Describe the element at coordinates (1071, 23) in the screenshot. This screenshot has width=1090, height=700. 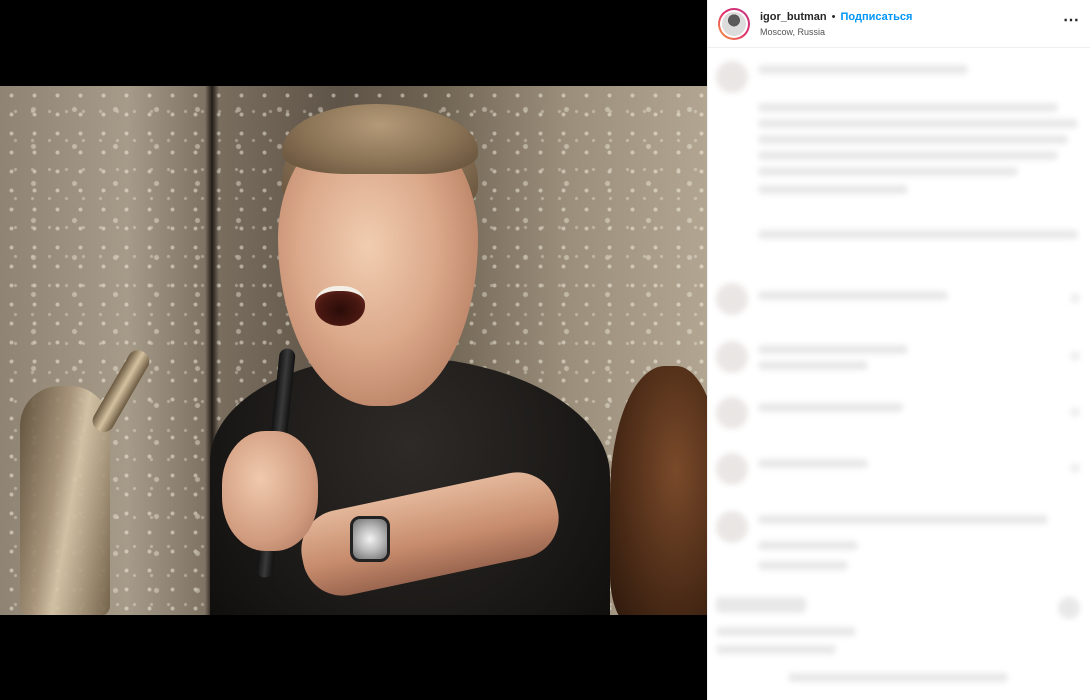
I see `more-options-icon: ⋯` at that location.